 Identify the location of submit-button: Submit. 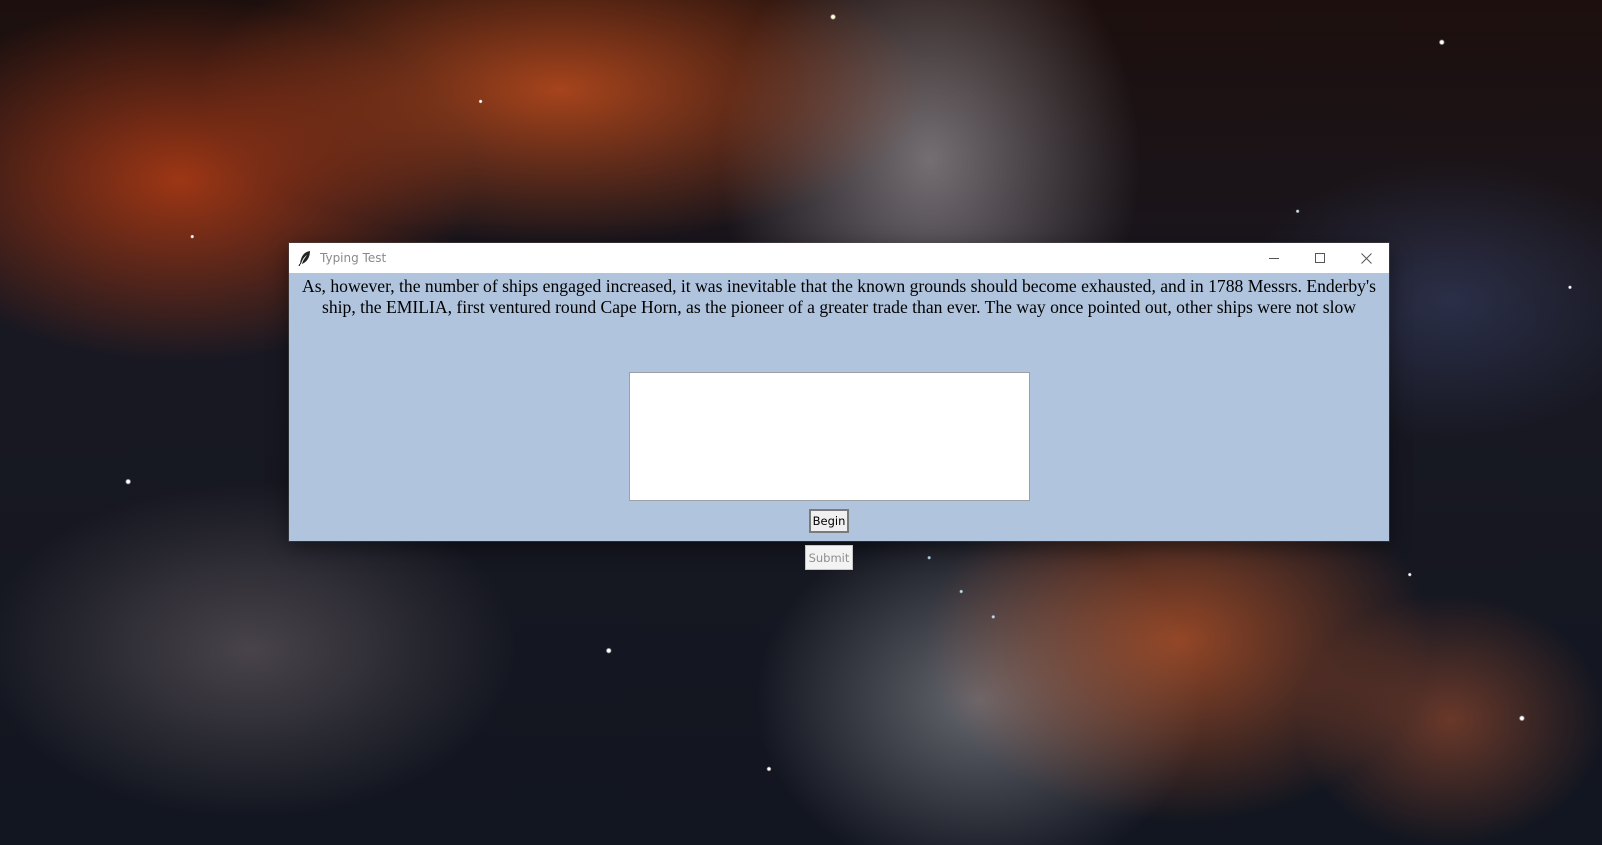
(829, 557).